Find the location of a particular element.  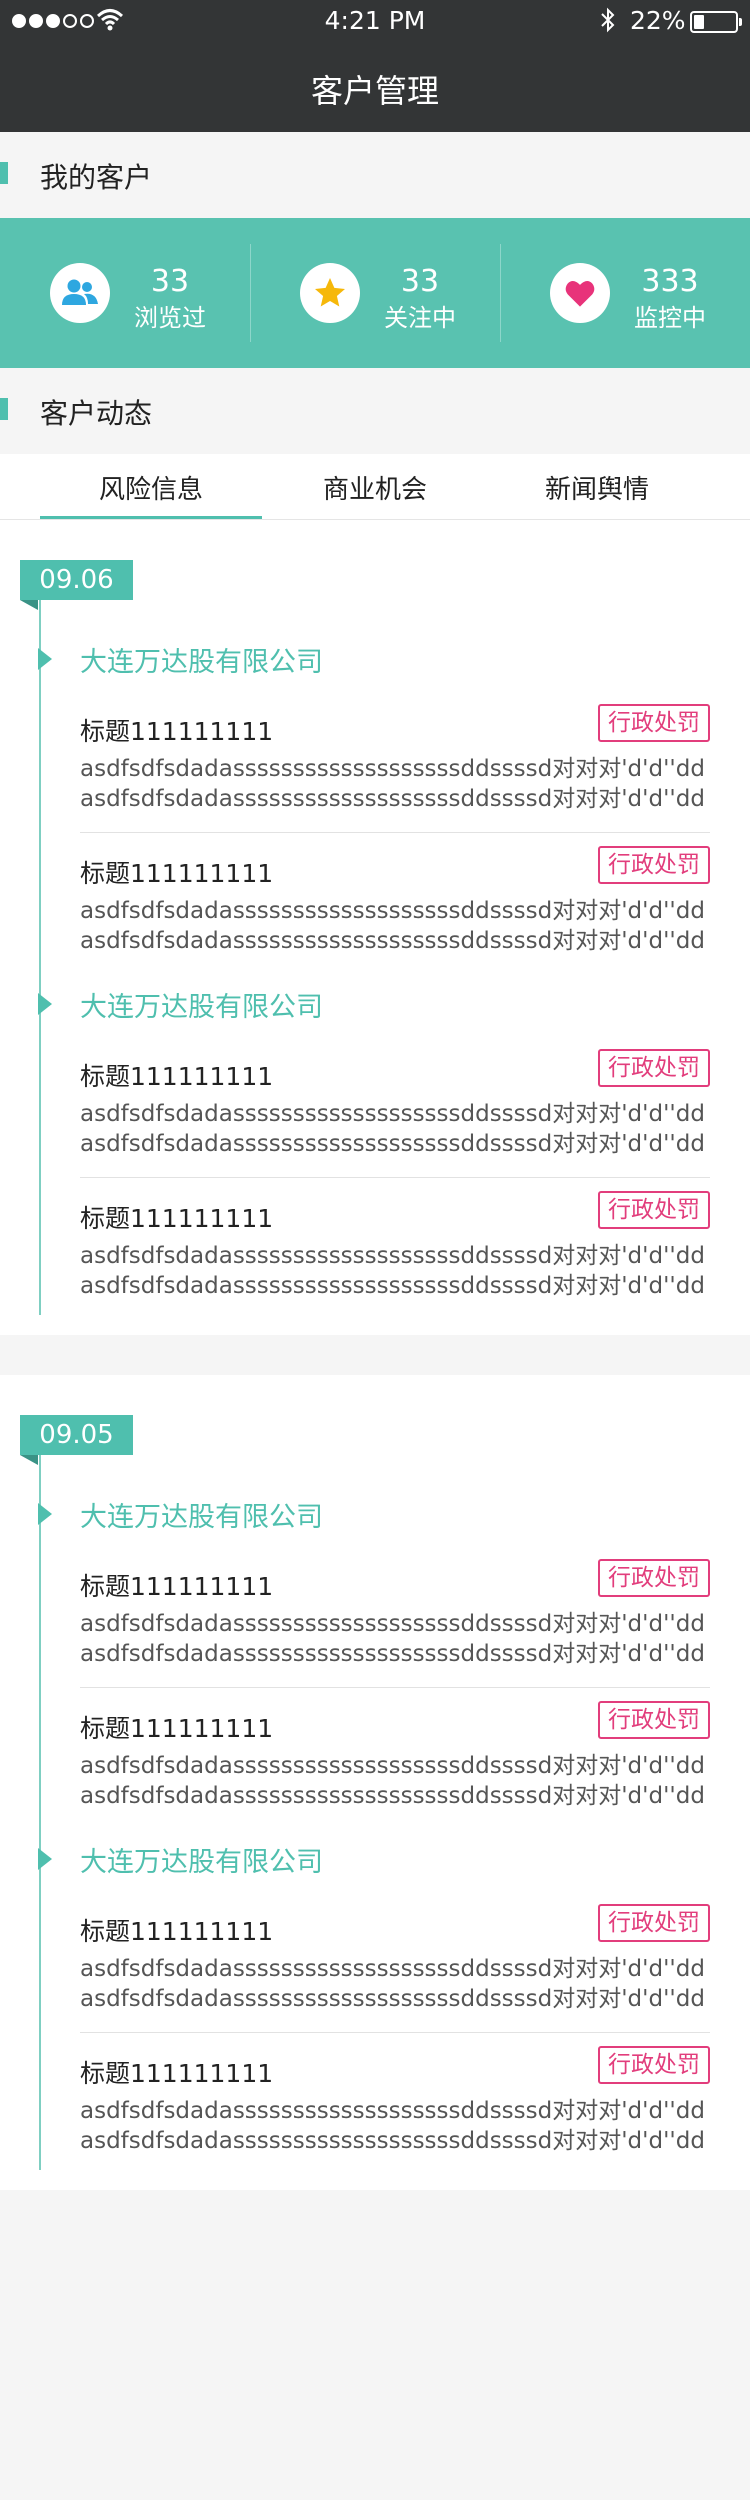

date-badge: 09.05 is located at coordinates (76, 1435).